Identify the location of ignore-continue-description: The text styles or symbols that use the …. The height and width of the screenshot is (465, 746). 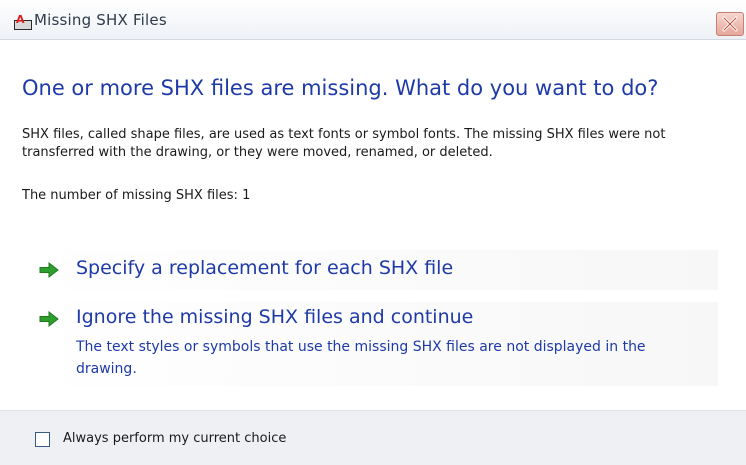
(361, 358).